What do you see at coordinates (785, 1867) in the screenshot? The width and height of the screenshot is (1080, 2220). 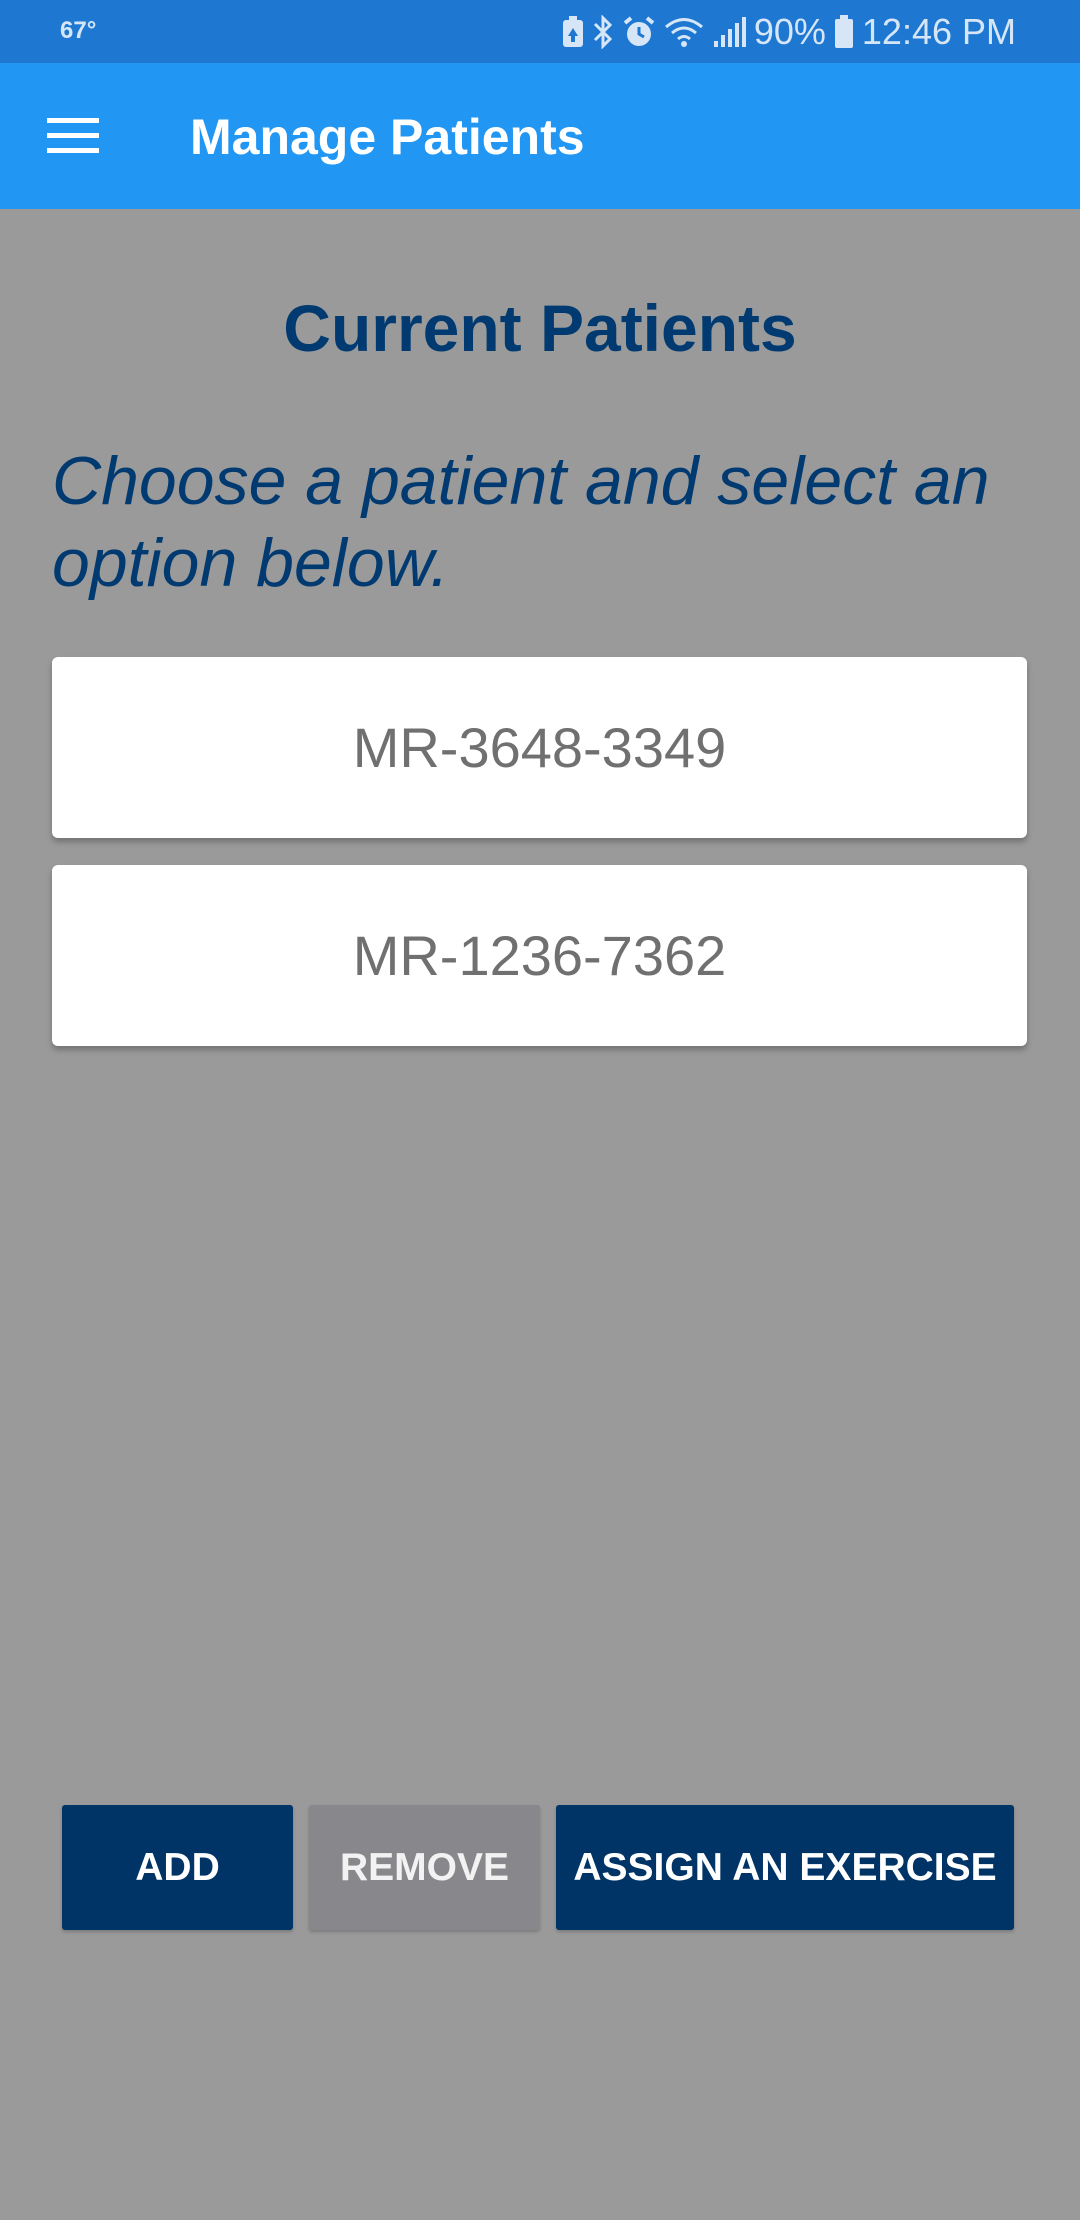 I see `assign-exercise-button: ASSIGN AN EXERCISE` at bounding box center [785, 1867].